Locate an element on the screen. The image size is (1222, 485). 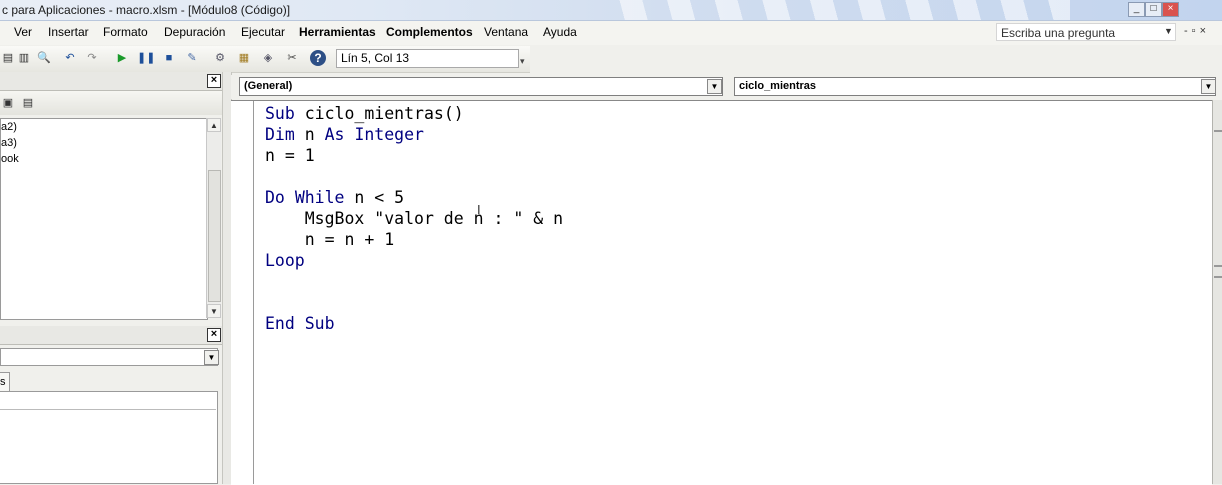
project-explorer-icon: ⚙ is located at coordinates (220, 58).